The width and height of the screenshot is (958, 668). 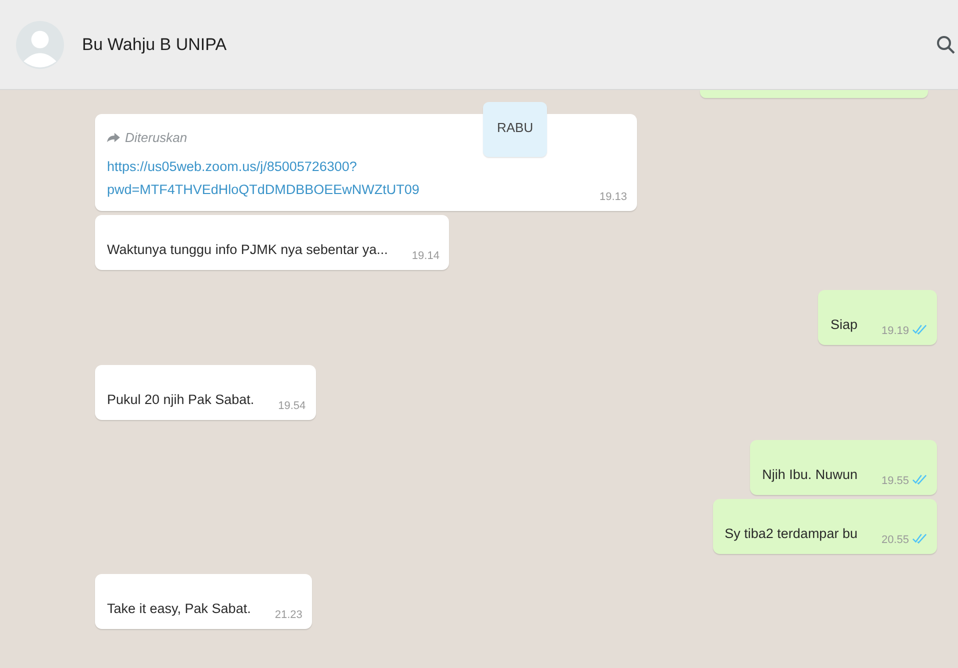 What do you see at coordinates (895, 481) in the screenshot?
I see `message-time: 19.55` at bounding box center [895, 481].